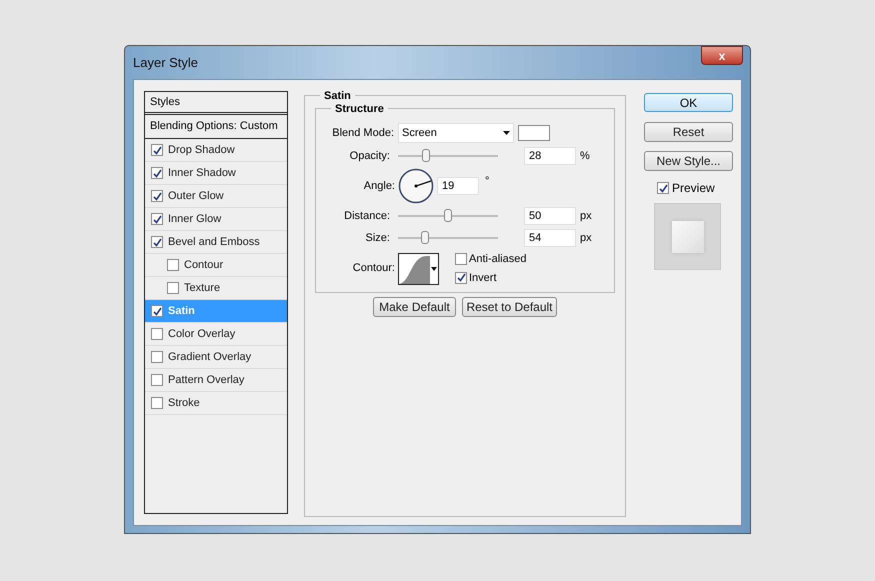 The width and height of the screenshot is (875, 581). What do you see at coordinates (216, 173) in the screenshot?
I see `effect-item: Inner Shadow` at bounding box center [216, 173].